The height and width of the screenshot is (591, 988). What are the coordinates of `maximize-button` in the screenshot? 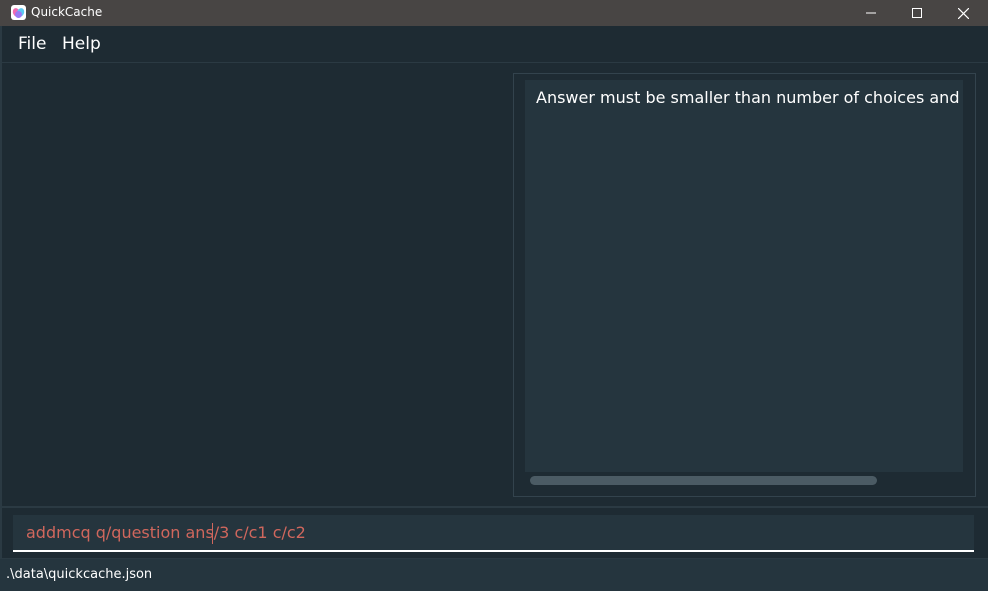 It's located at (917, 13).